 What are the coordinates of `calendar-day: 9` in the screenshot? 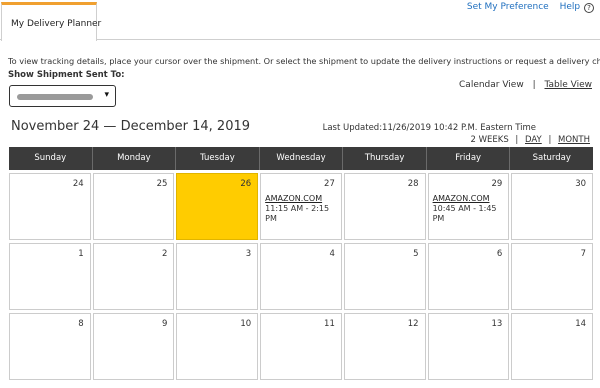 It's located at (133, 346).